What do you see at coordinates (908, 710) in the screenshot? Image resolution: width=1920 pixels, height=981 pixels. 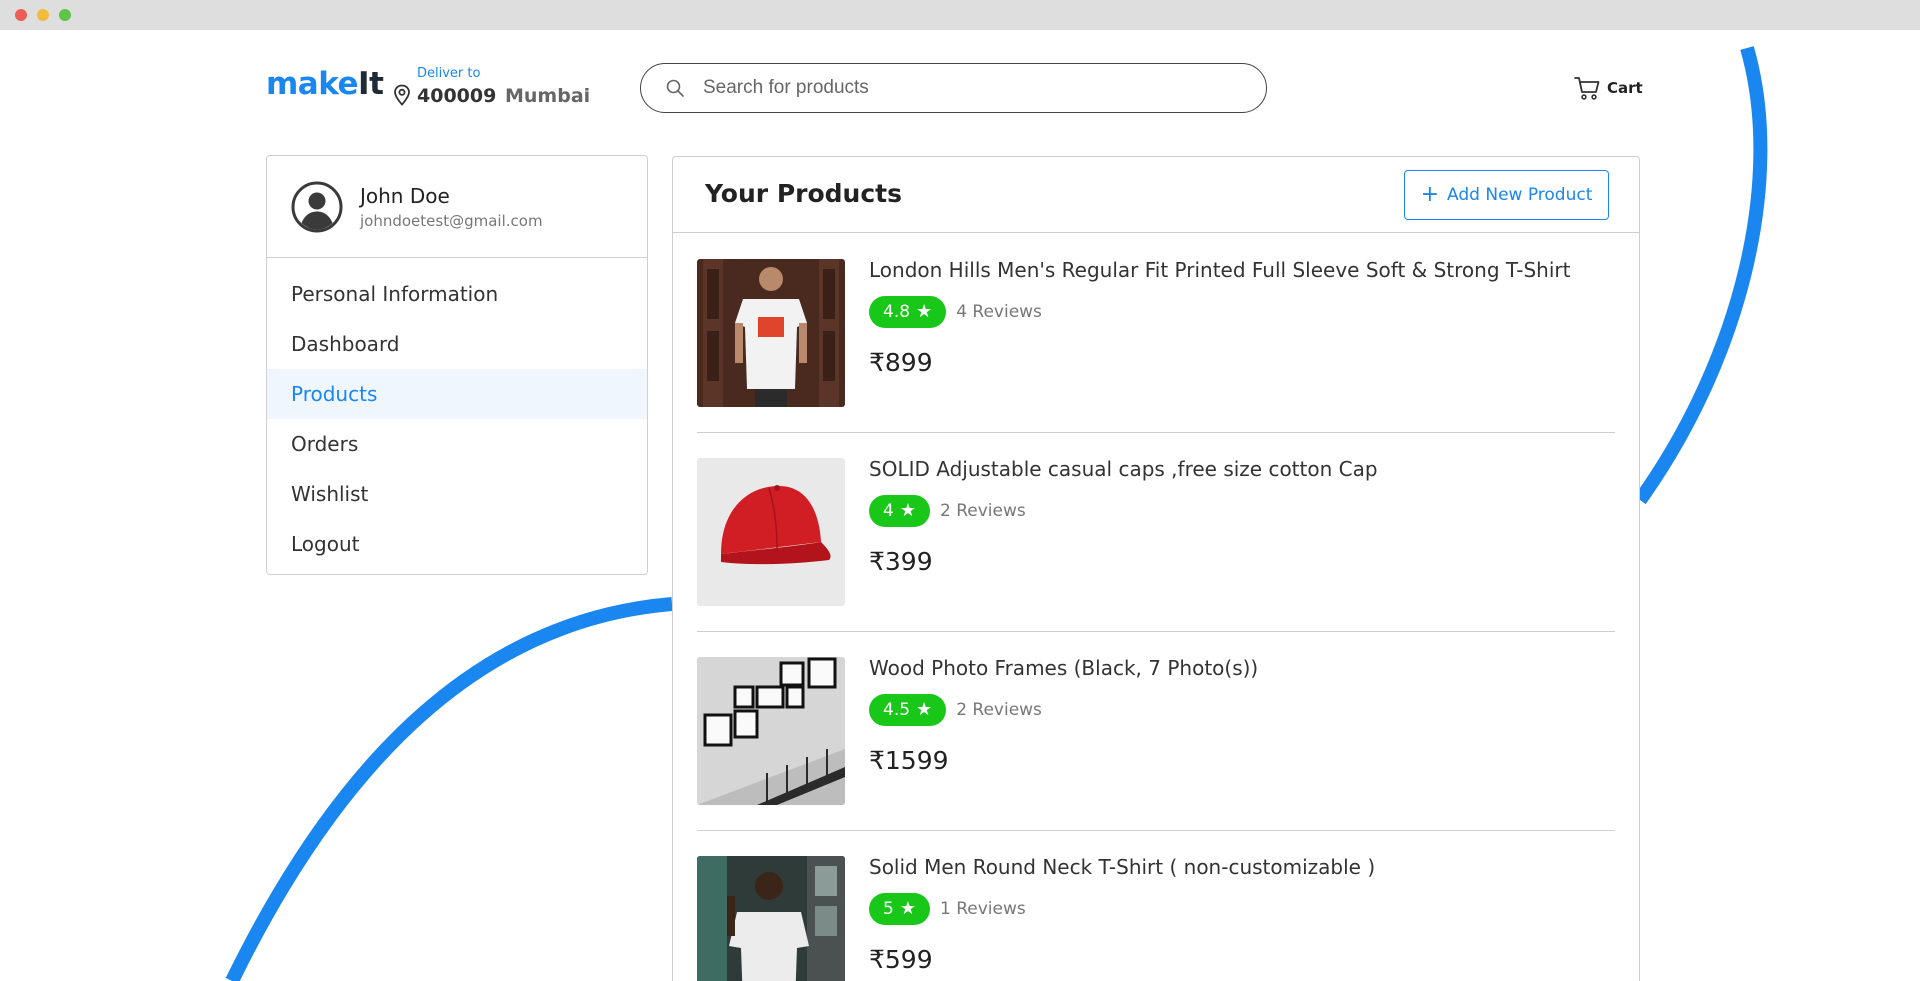 I see `rating-badge: 4.5 ★` at bounding box center [908, 710].